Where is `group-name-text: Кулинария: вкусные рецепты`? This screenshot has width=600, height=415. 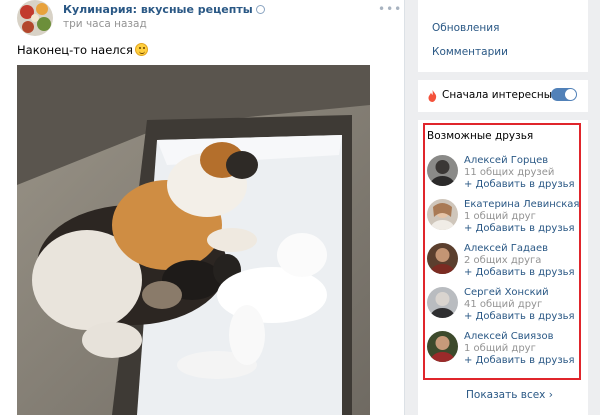 group-name-text: Кулинария: вкусные рецепты is located at coordinates (158, 9).